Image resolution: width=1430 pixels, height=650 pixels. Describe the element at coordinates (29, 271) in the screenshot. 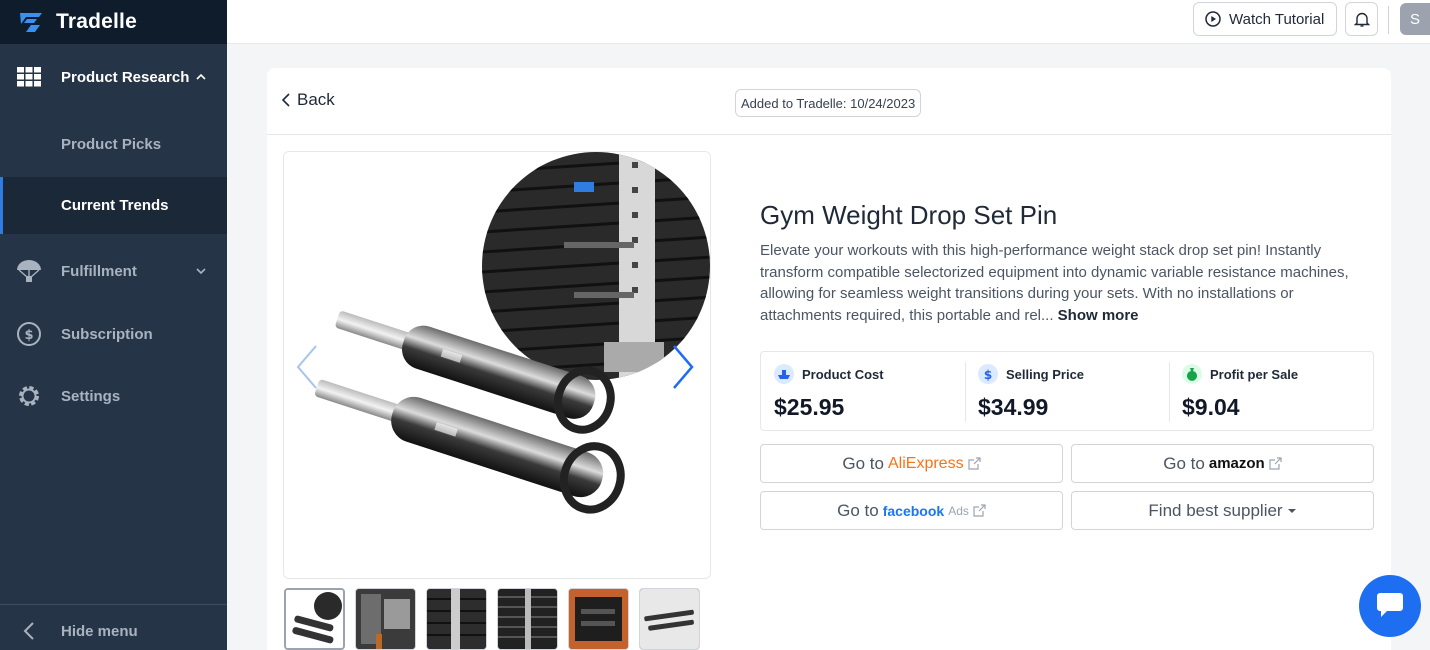

I see `parachute-icon` at that location.